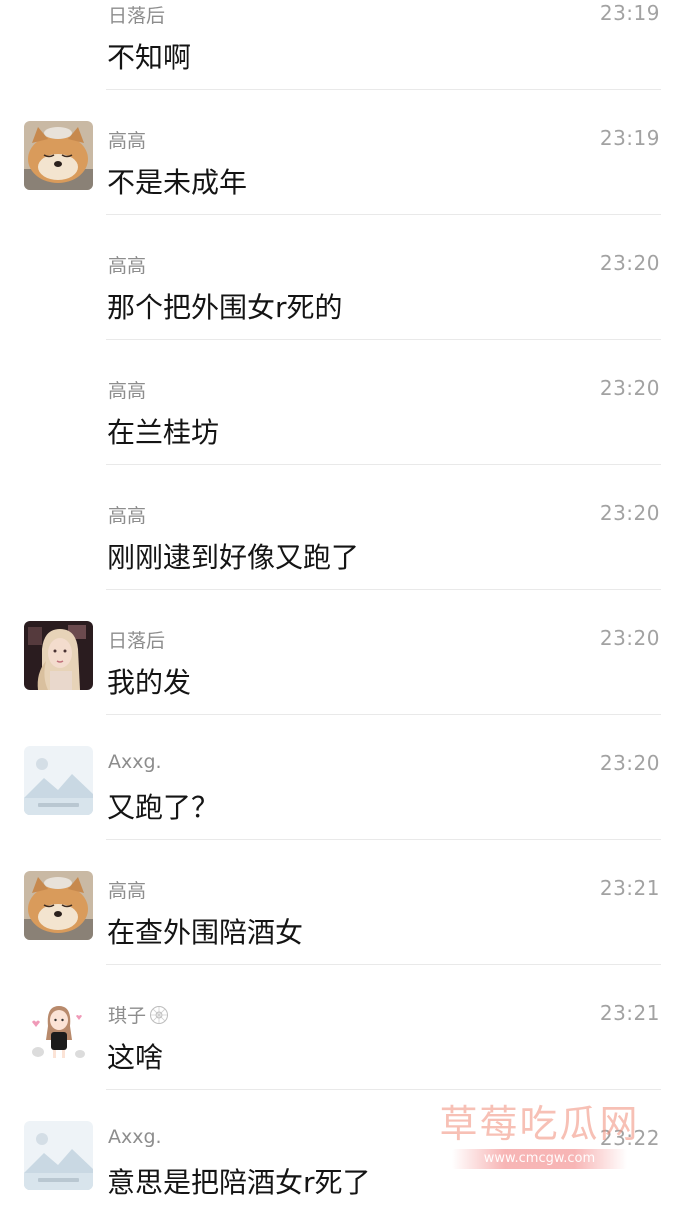  What do you see at coordinates (343, 1027) in the screenshot?
I see `chat-message: 琪子 23:21 这啥` at bounding box center [343, 1027].